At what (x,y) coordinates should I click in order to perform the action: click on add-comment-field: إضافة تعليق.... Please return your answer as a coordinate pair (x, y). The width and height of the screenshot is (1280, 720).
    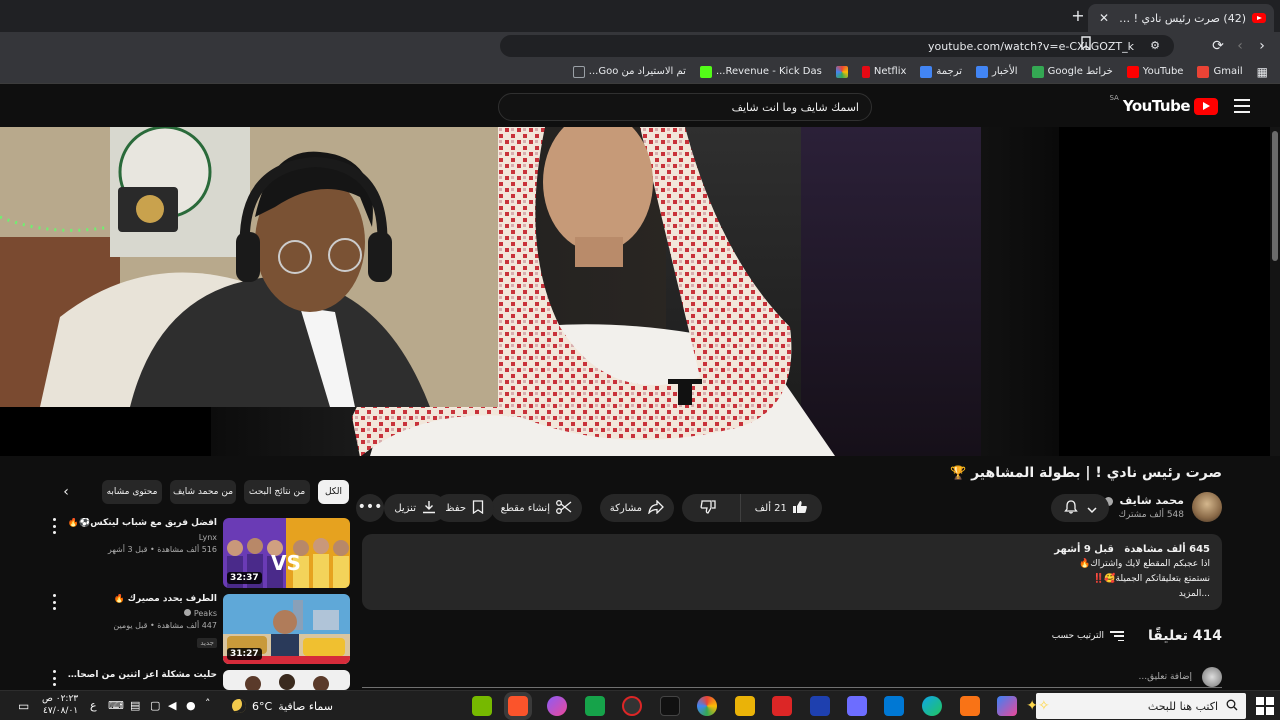
    Looking at the image, I should click on (792, 677).